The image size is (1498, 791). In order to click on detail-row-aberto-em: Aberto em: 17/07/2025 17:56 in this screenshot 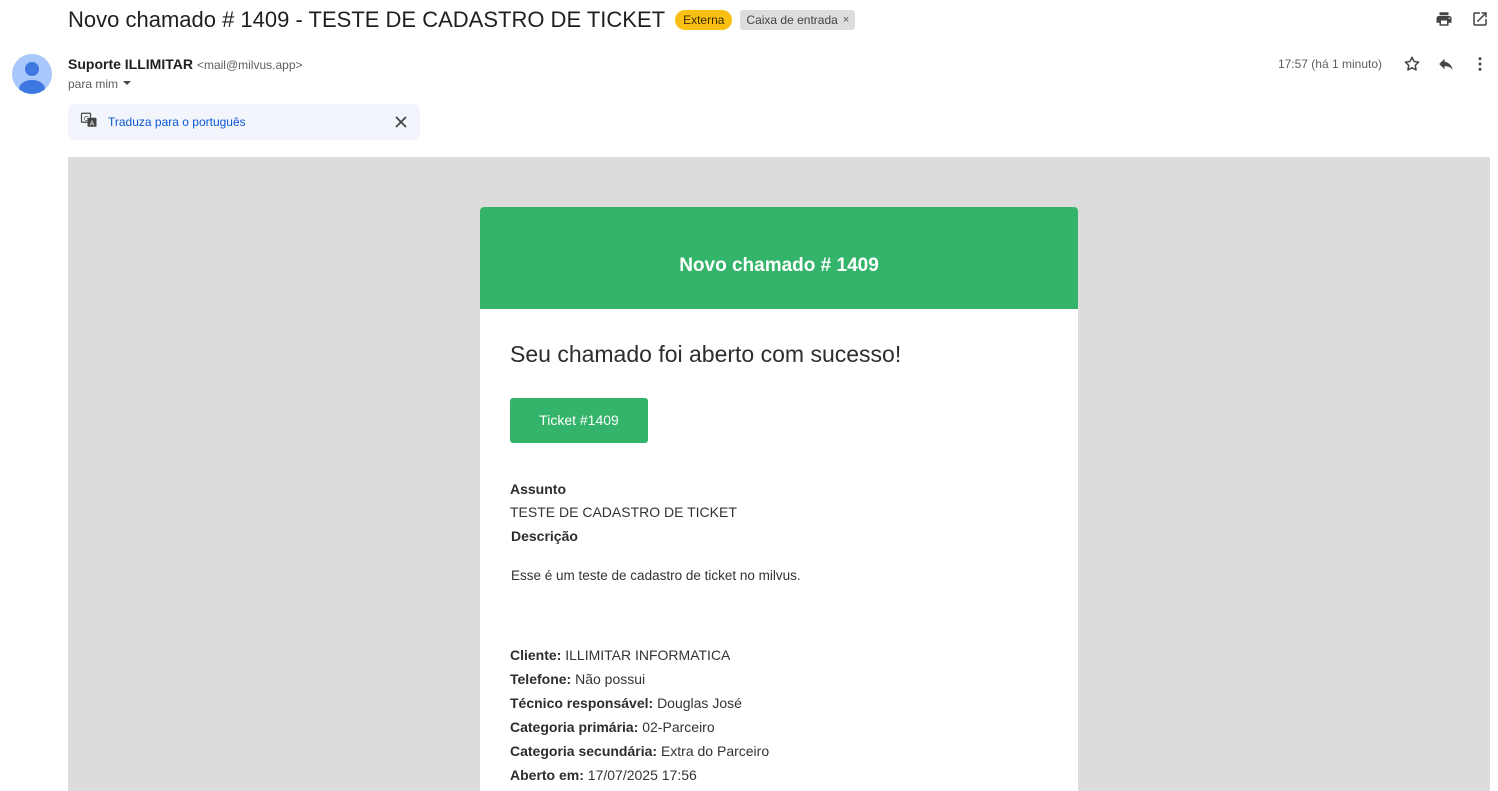, I will do `click(779, 775)`.